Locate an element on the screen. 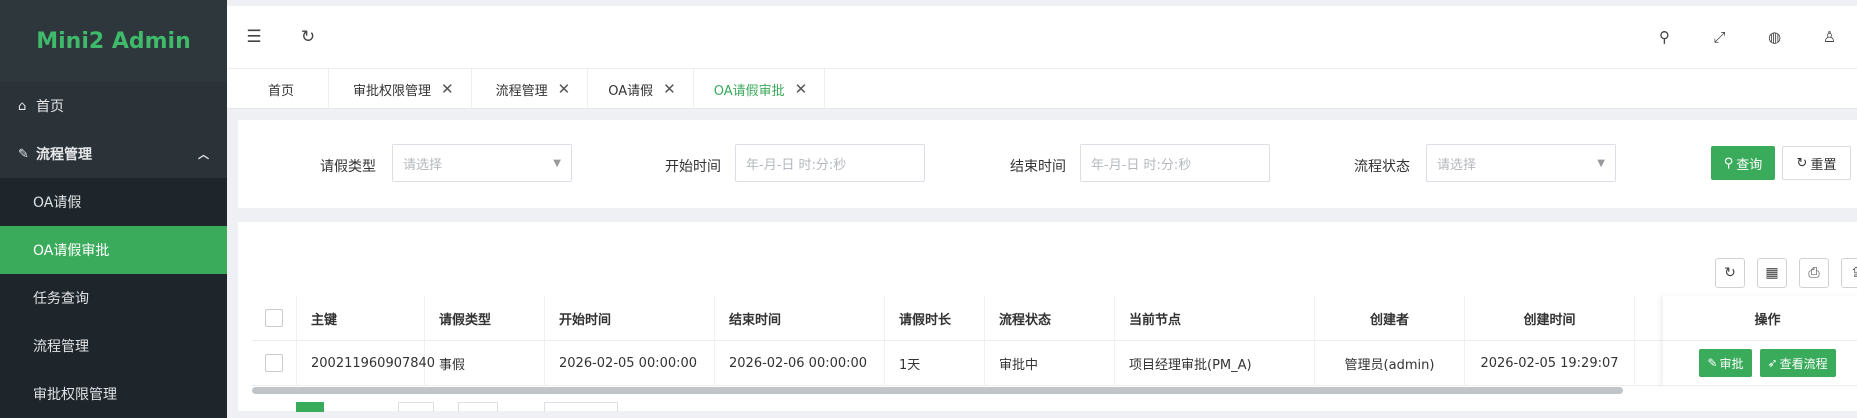 This screenshot has height=418, width=1857. columns-icon: ▦ is located at coordinates (1772, 273).